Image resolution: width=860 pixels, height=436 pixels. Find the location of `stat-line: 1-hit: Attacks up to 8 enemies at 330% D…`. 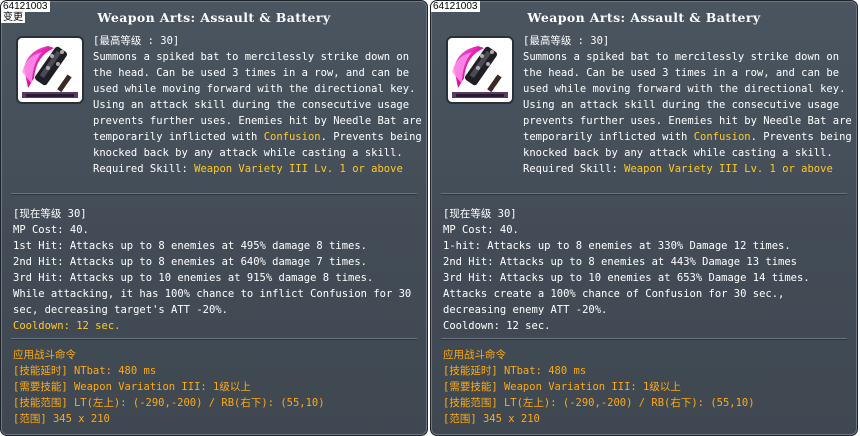

stat-line: 1-hit: Attacks up to 8 enemies at 330% D… is located at coordinates (617, 246).